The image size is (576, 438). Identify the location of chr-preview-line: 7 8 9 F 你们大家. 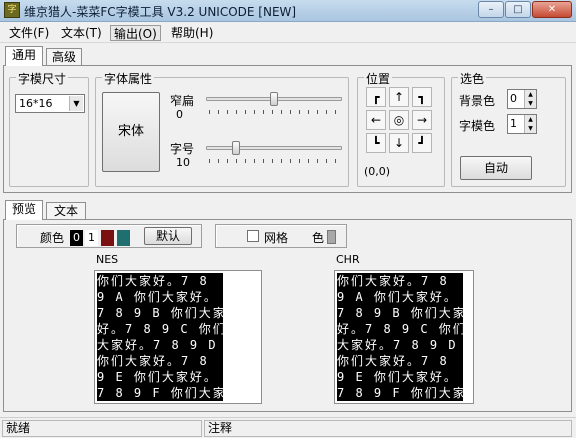
(400, 393).